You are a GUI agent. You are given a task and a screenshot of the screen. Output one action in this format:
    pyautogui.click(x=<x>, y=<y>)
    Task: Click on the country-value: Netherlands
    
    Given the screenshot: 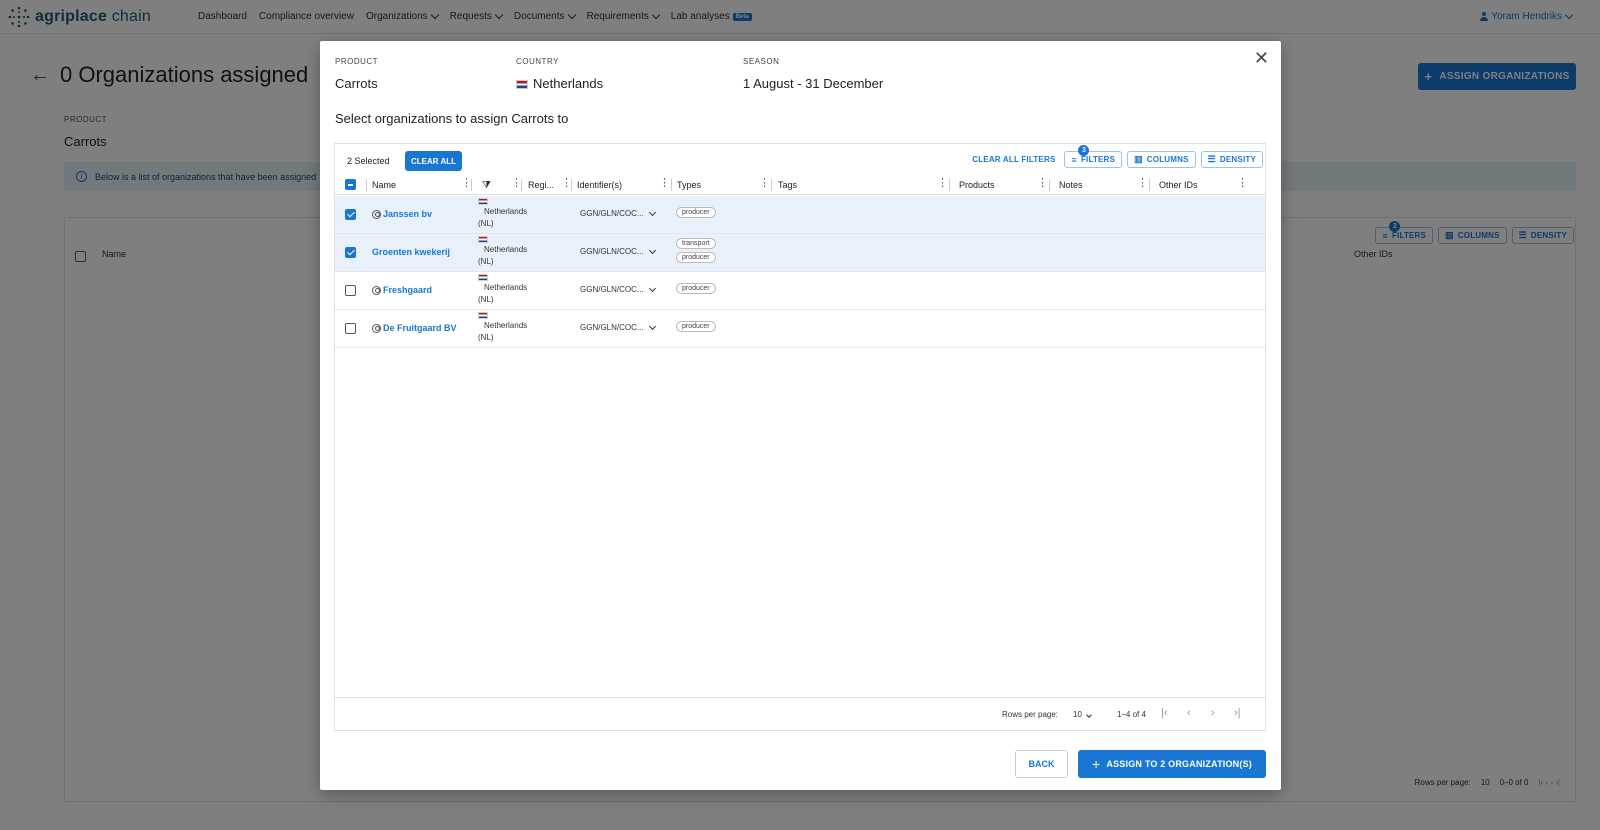 What is the action you would take?
    pyautogui.click(x=559, y=83)
    